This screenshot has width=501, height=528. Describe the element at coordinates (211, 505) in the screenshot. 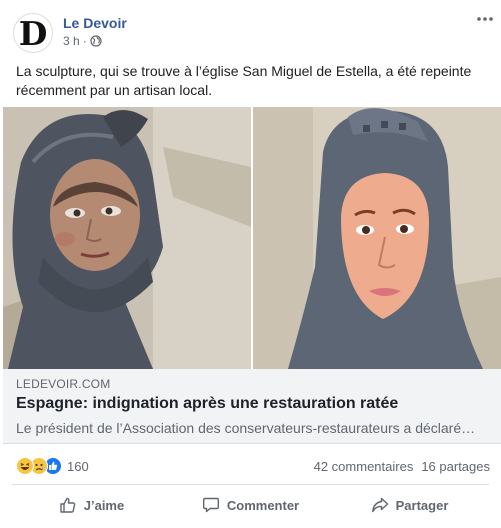

I see `comment-bubble-icon` at that location.